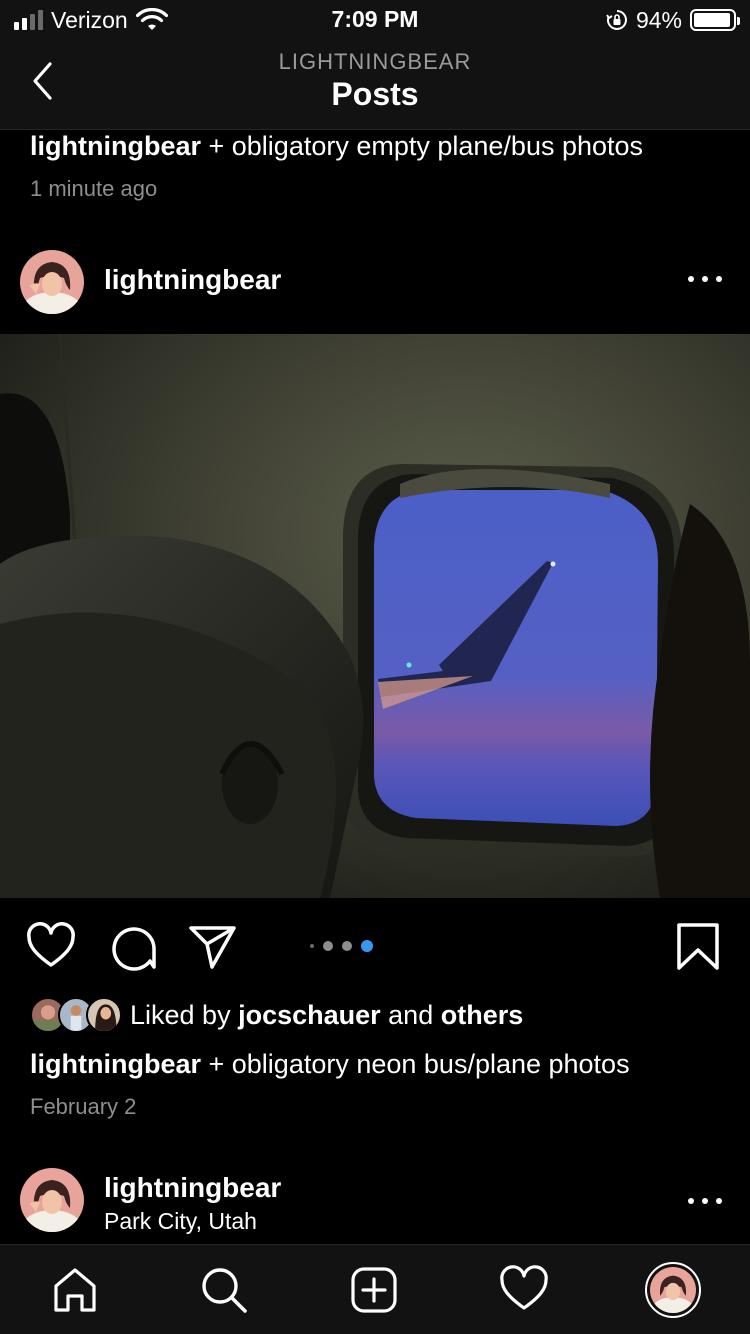  What do you see at coordinates (51, 944) in the screenshot?
I see `heart-icon` at bounding box center [51, 944].